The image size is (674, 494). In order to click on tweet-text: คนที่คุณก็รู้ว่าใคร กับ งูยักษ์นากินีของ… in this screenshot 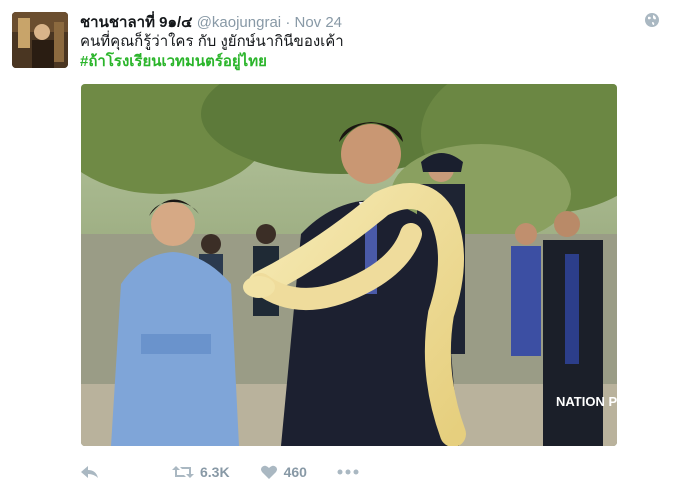, I will do `click(212, 41)`.